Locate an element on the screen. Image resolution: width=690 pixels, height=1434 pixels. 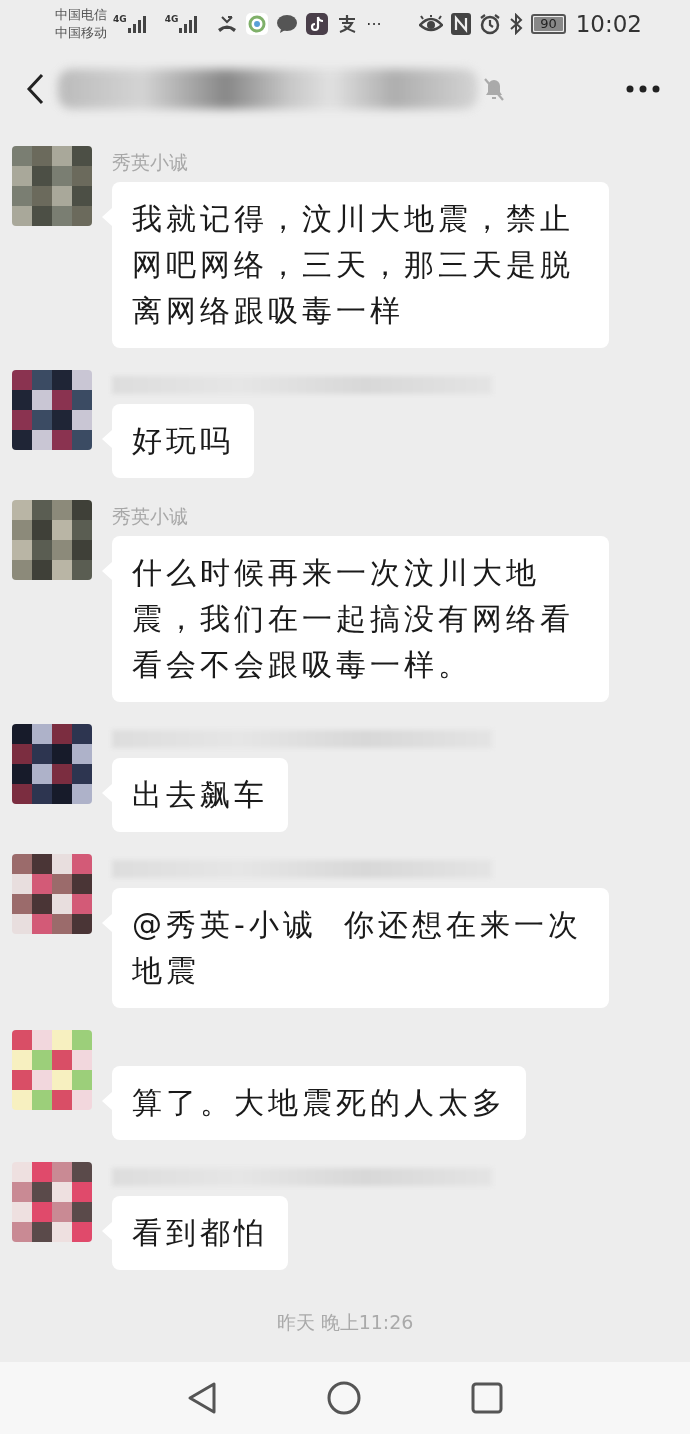
music-note-icon is located at coordinates (317, 24).